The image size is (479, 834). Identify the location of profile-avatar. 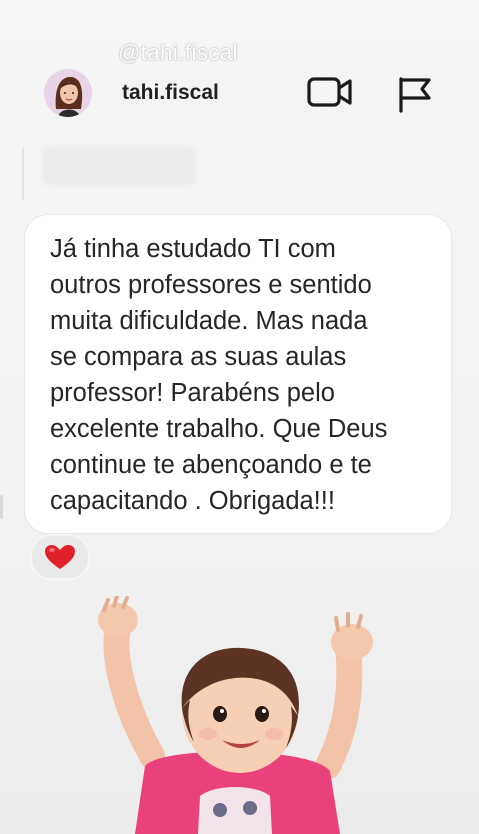
(68, 93).